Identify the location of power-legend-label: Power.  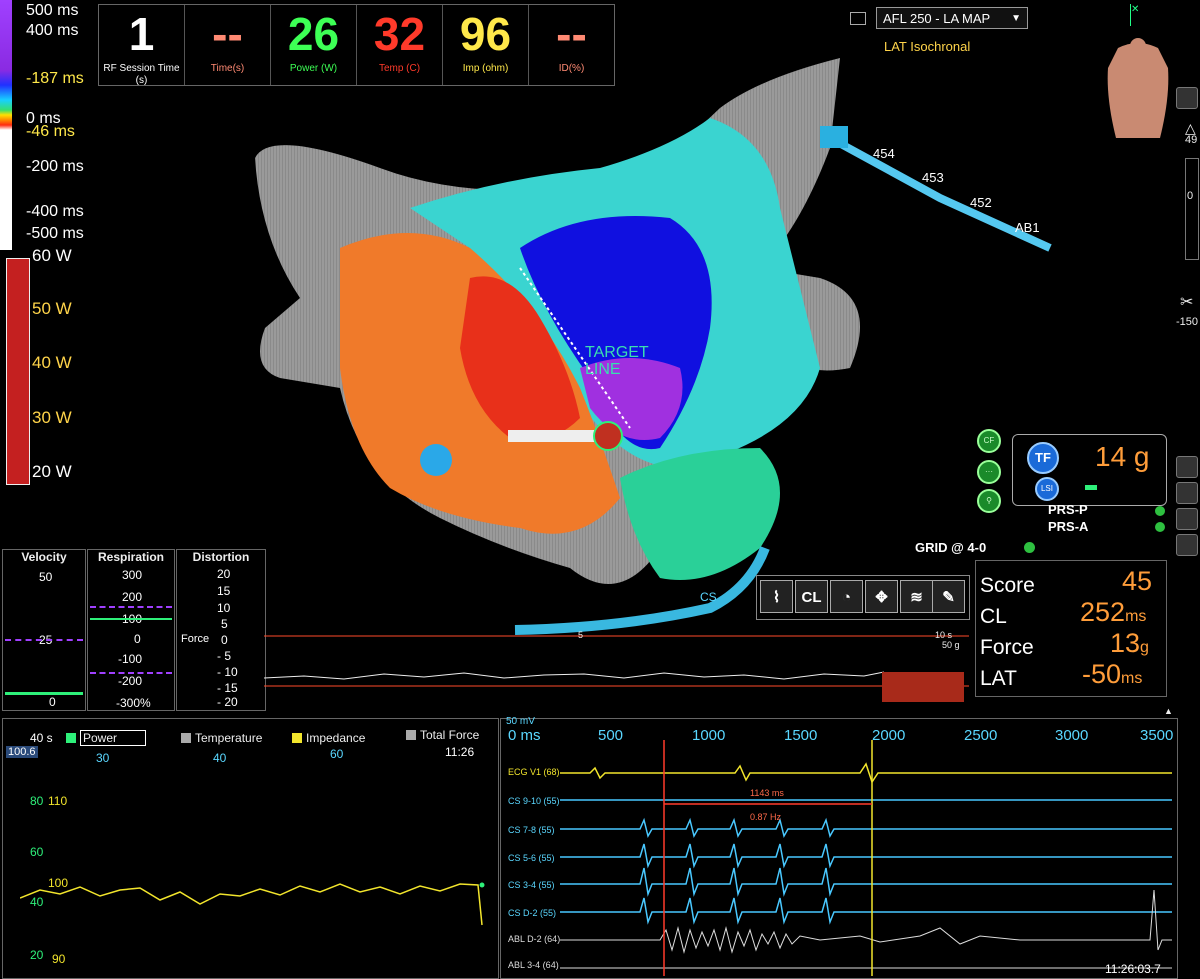
(113, 738).